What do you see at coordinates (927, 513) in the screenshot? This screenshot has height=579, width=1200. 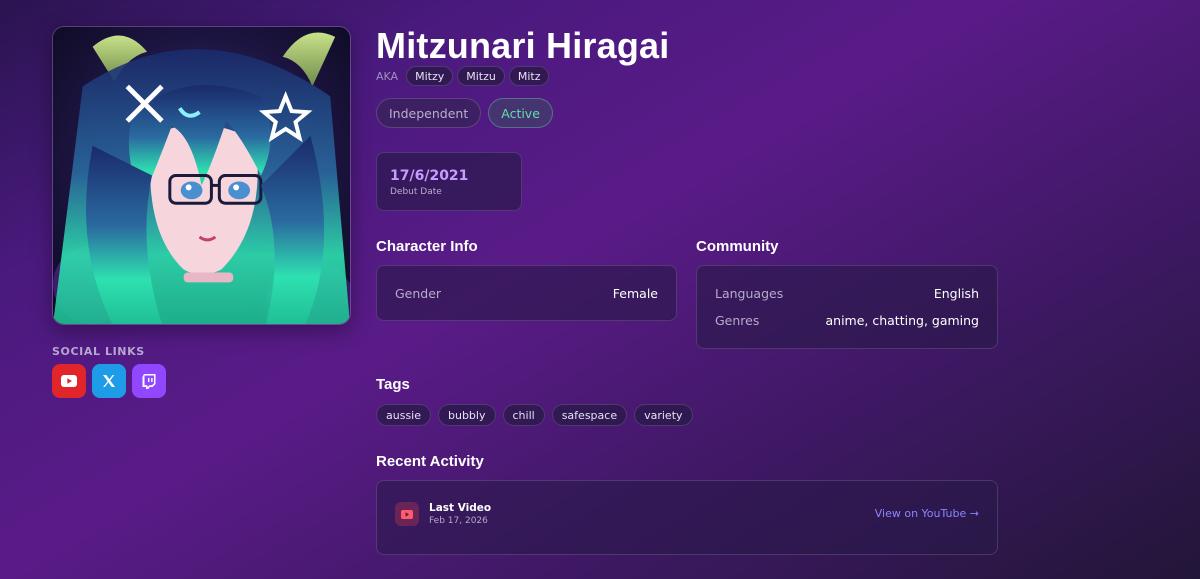 I see `view-on-youtube-link: View on YouTube →` at bounding box center [927, 513].